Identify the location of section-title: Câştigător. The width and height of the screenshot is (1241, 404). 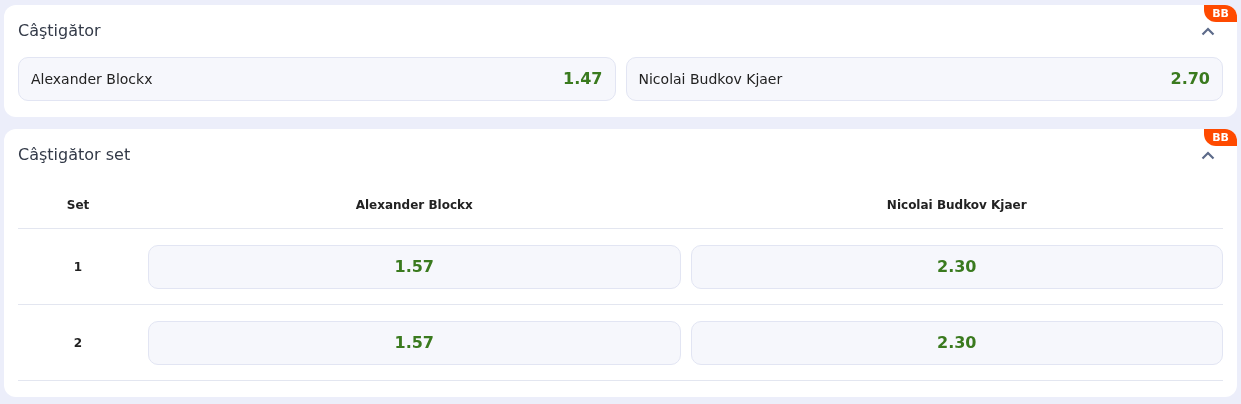
(59, 31).